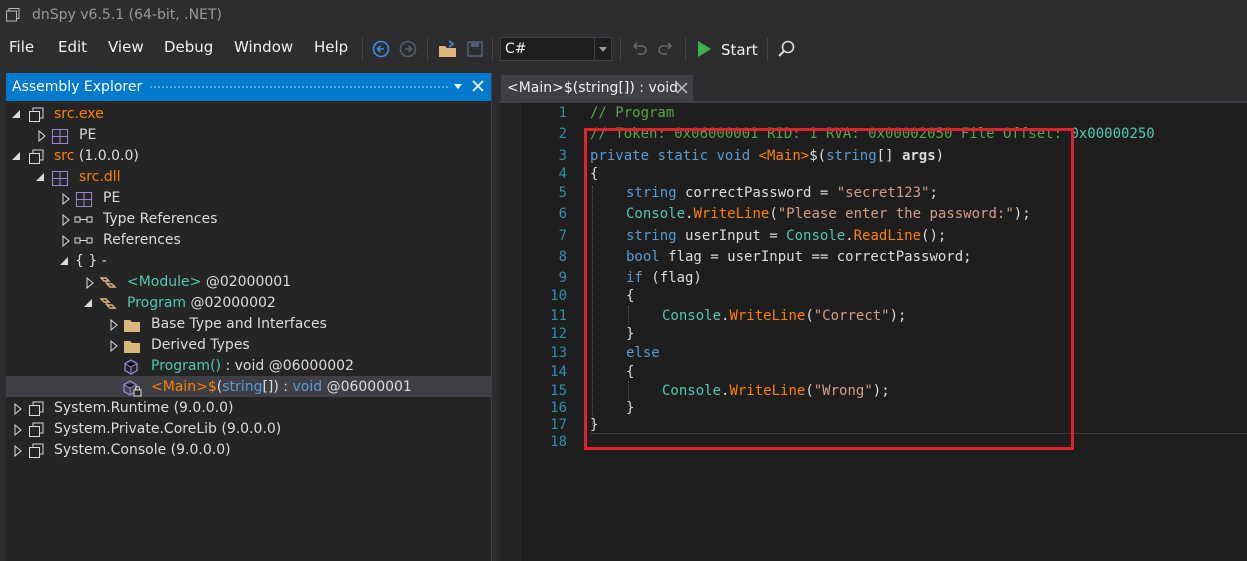  What do you see at coordinates (558, 372) in the screenshot?
I see `line-number: 14` at bounding box center [558, 372].